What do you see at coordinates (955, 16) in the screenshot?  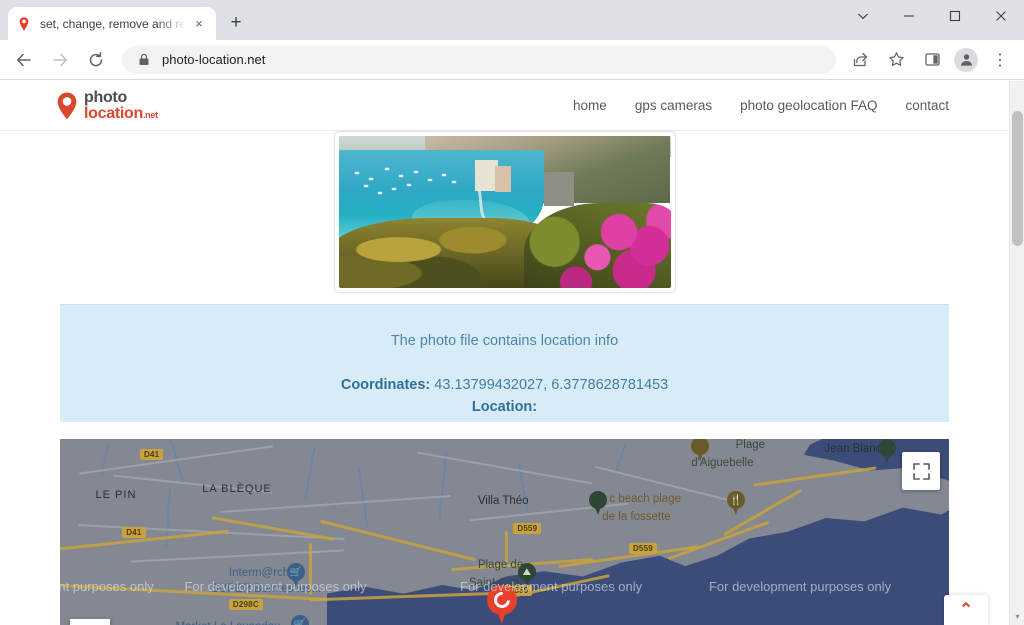 I see `maximize-button` at bounding box center [955, 16].